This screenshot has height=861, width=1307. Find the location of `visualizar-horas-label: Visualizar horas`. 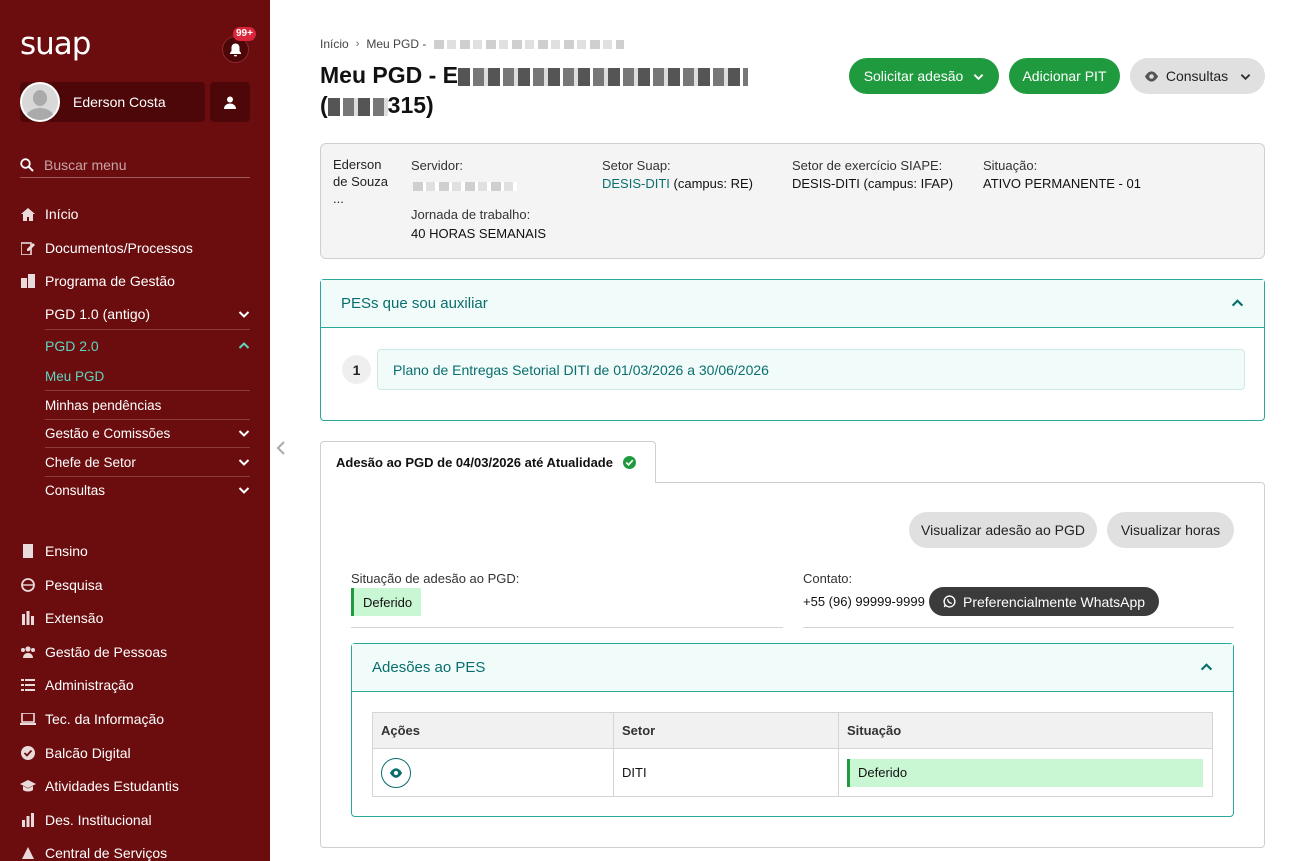

visualizar-horas-label: Visualizar horas is located at coordinates (1170, 530).